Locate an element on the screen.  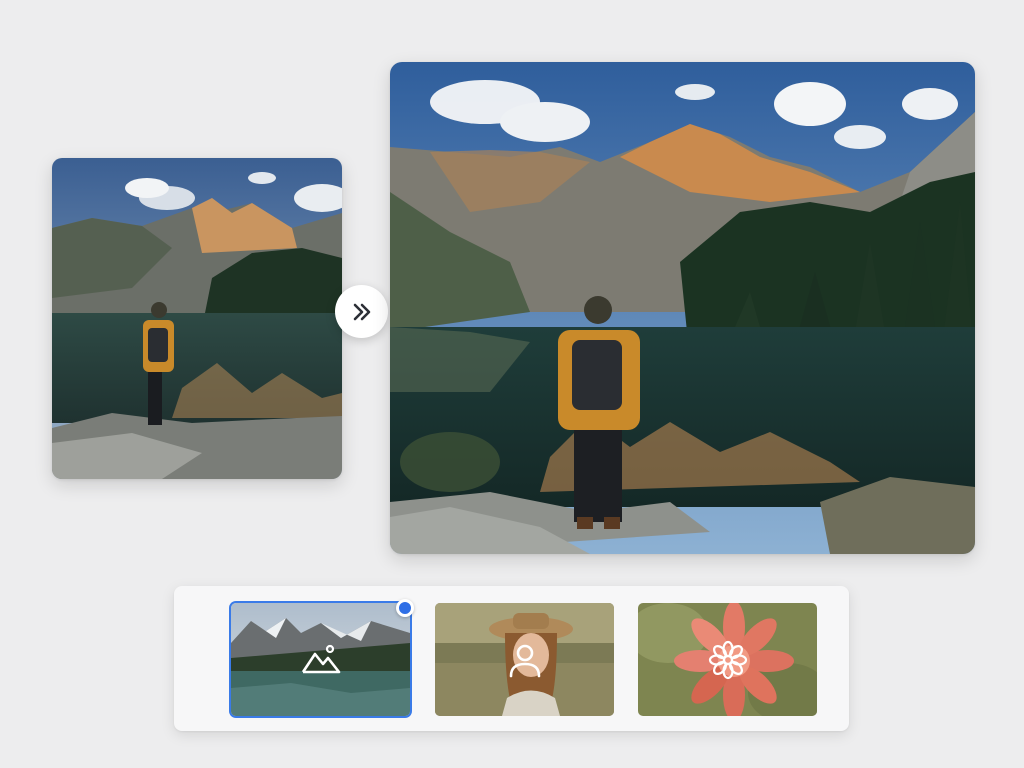
double-chevron-right-icon is located at coordinates (361, 311).